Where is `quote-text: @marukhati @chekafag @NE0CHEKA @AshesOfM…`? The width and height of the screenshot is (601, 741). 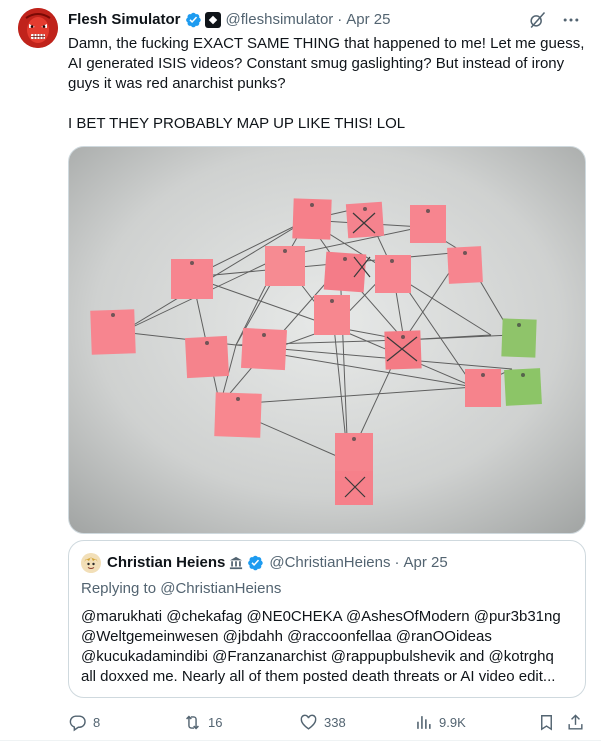 quote-text: @marukhati @chekafag @NE0CHEKA @AshesOfM… is located at coordinates (328, 647).